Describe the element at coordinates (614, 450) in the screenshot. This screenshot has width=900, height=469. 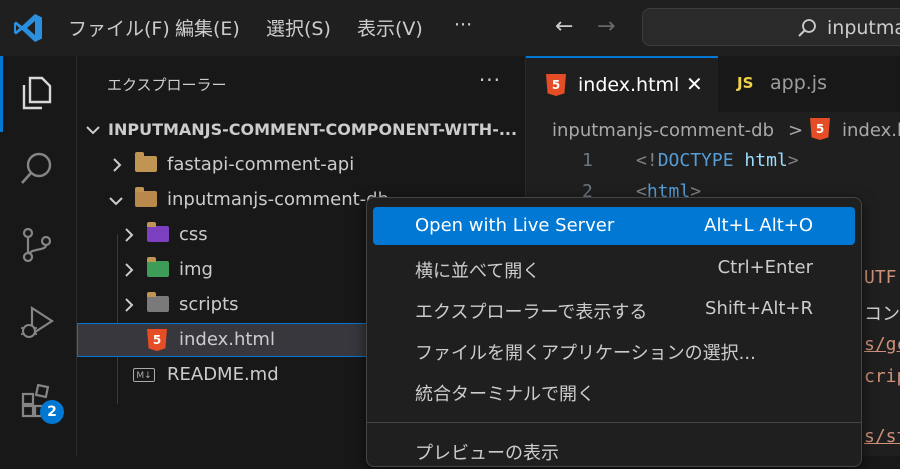
I see `menu-item-open-preview: プレビューの表示` at that location.